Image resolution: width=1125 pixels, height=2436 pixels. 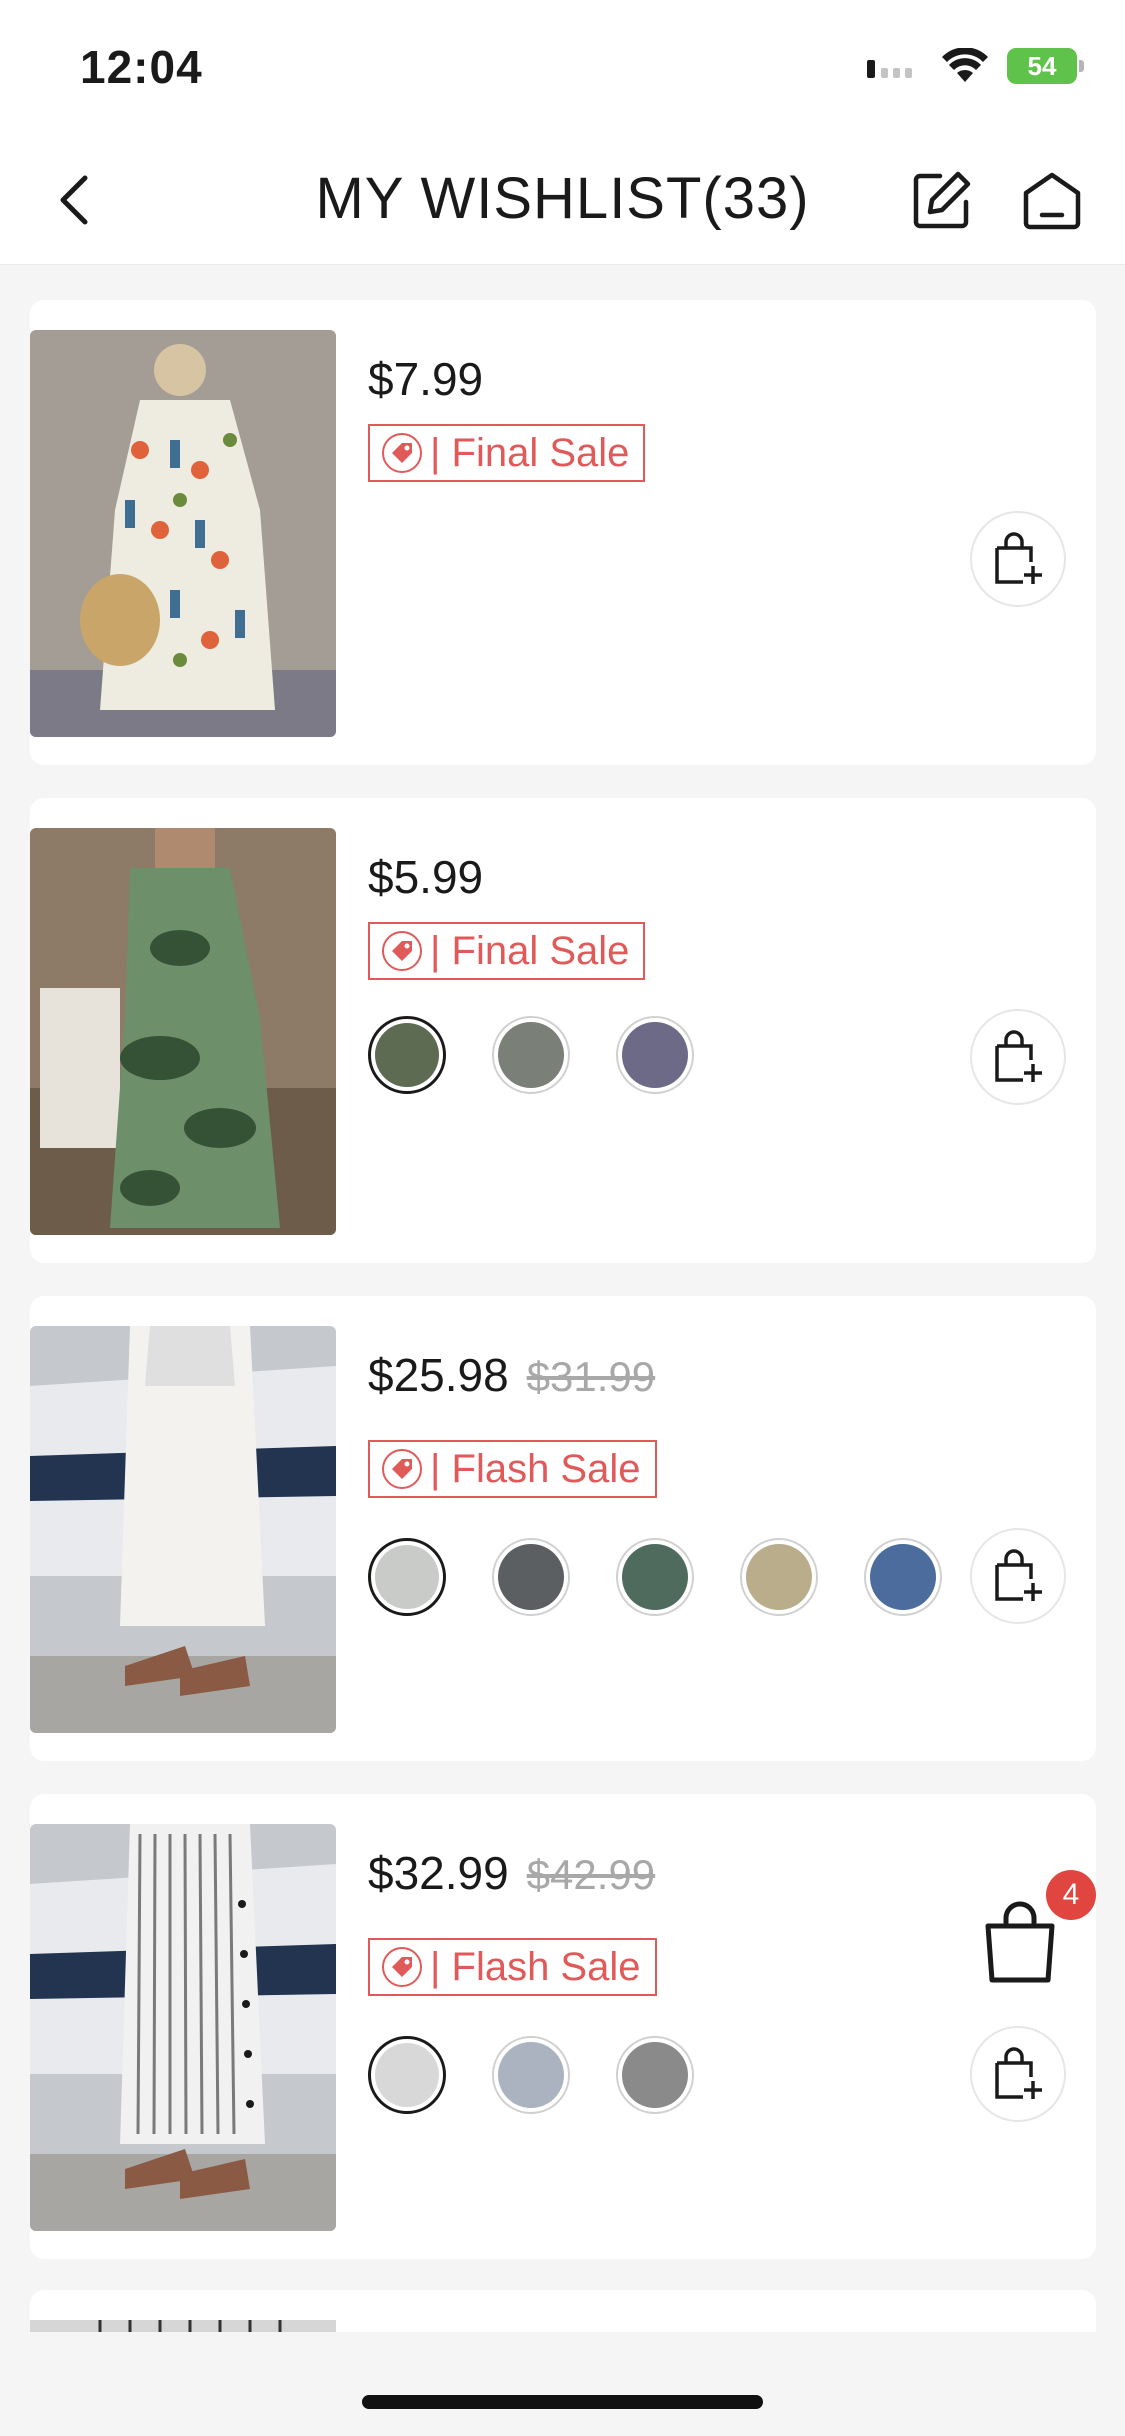 What do you see at coordinates (511, 1375) in the screenshot?
I see `price-row: $25.98 $31.99` at bounding box center [511, 1375].